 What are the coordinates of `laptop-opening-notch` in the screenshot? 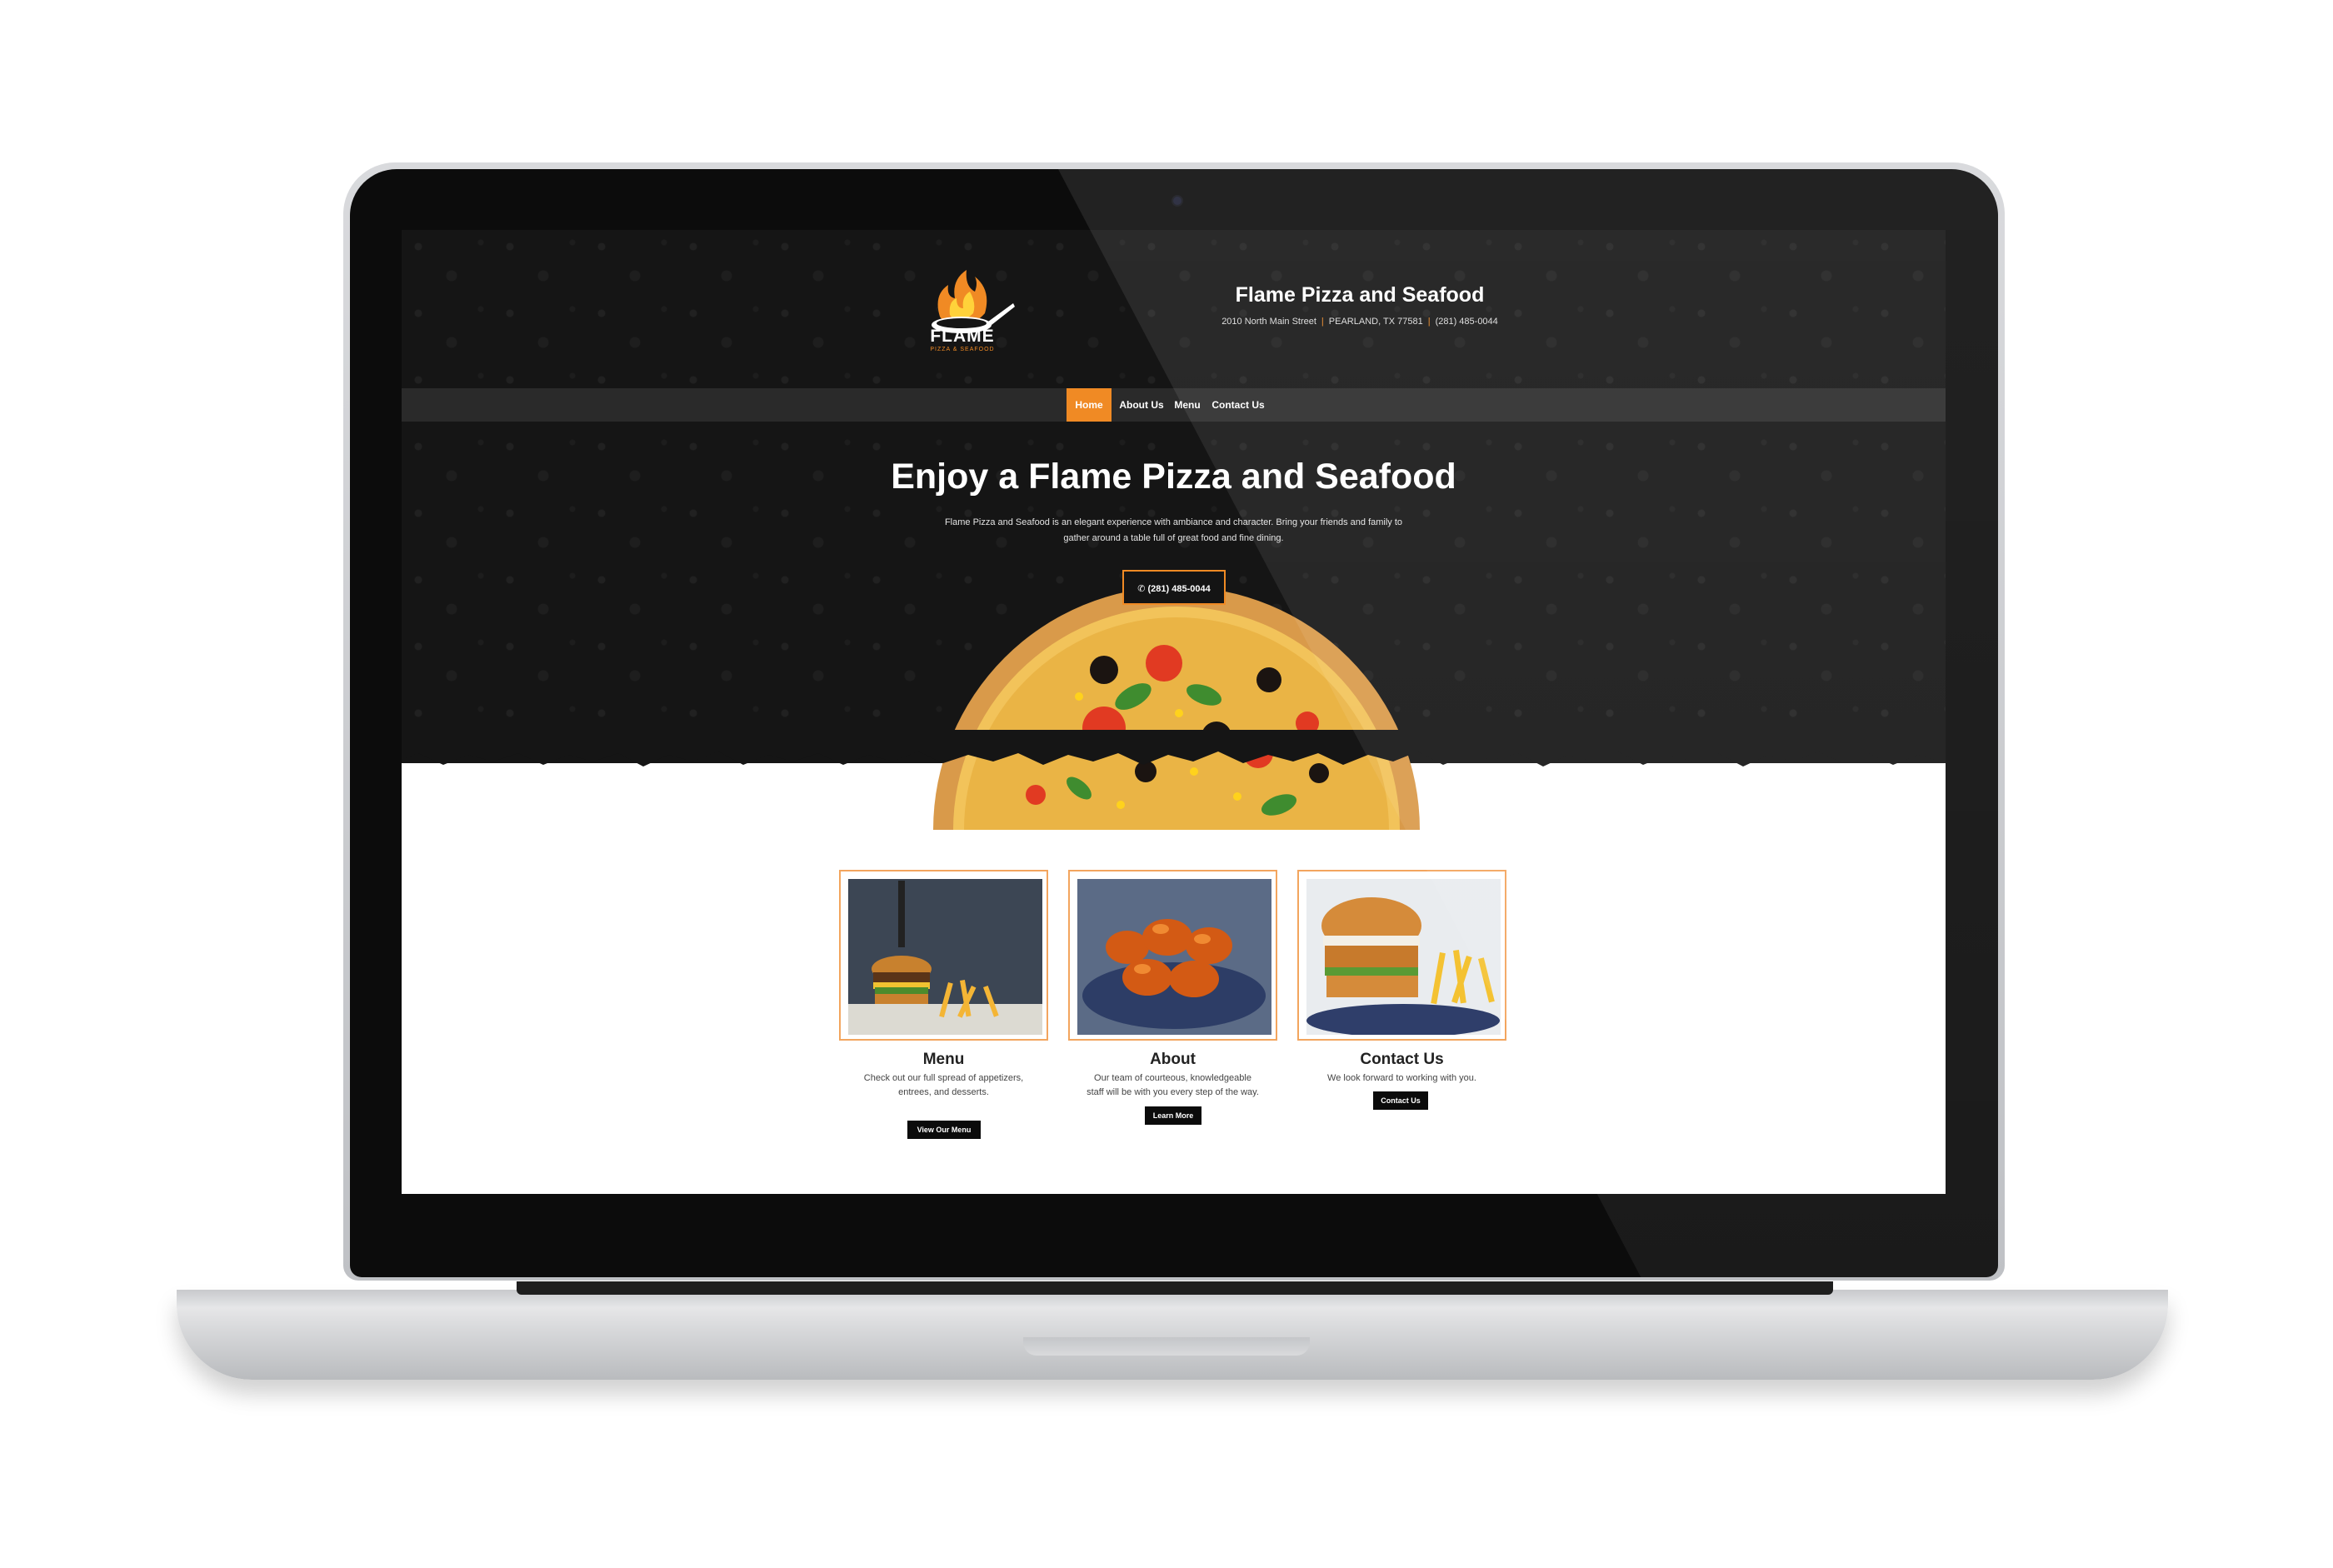 It's located at (1166, 1346).